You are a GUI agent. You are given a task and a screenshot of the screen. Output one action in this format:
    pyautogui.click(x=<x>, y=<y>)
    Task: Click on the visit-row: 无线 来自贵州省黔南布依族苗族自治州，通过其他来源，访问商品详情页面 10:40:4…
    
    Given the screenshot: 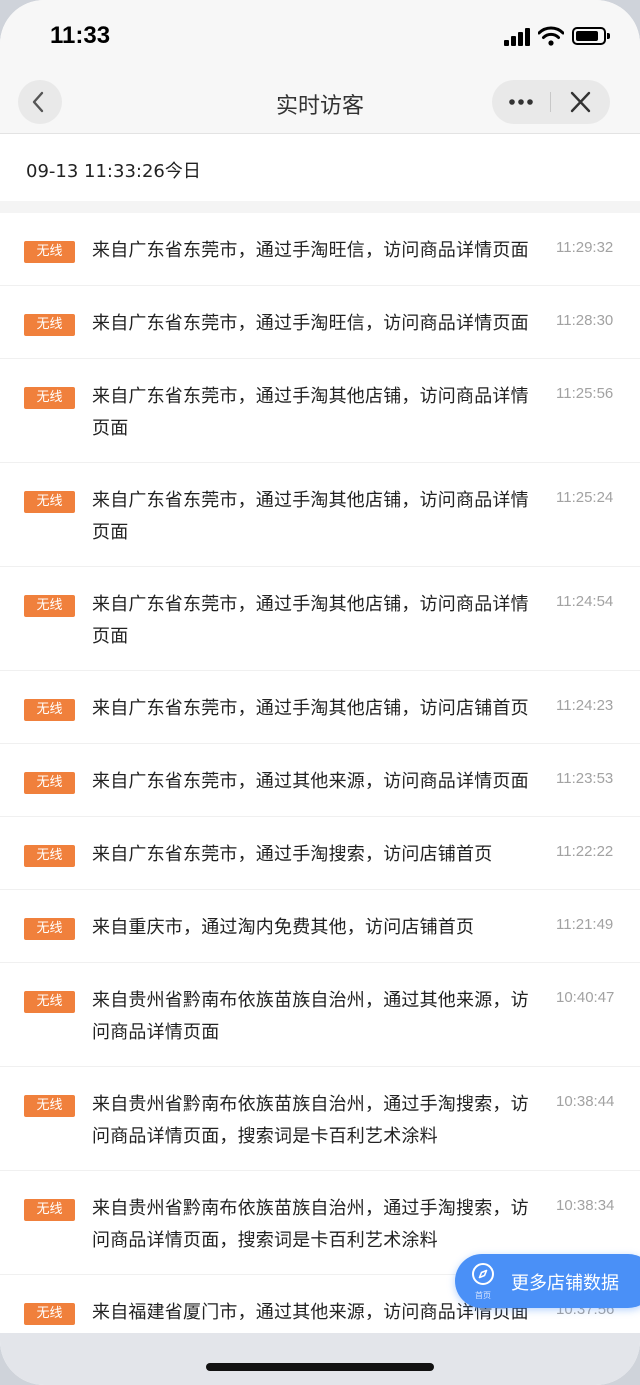 What is the action you would take?
    pyautogui.click(x=320, y=1015)
    